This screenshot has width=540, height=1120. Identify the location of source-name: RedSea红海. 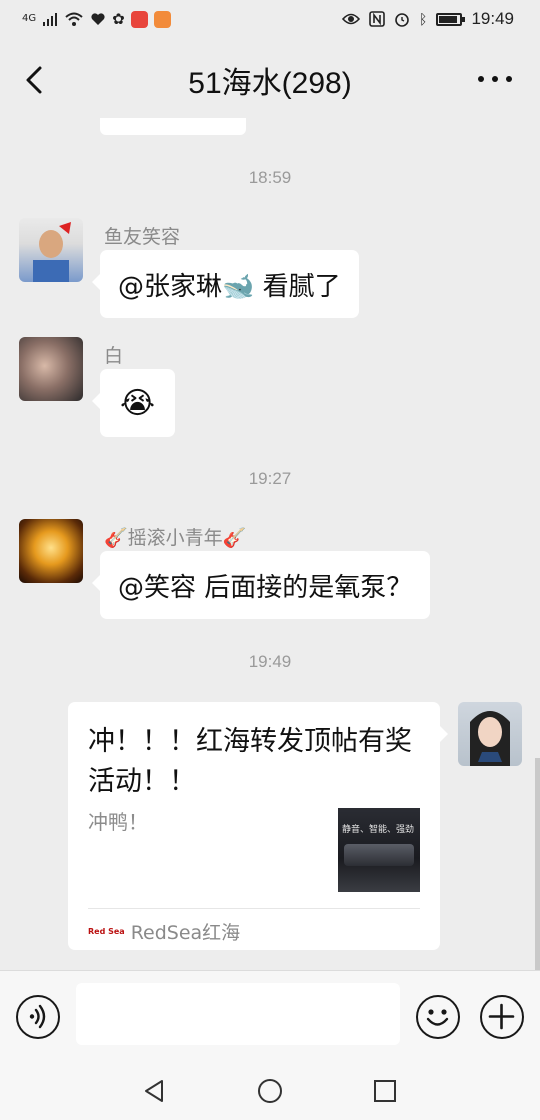
(185, 933).